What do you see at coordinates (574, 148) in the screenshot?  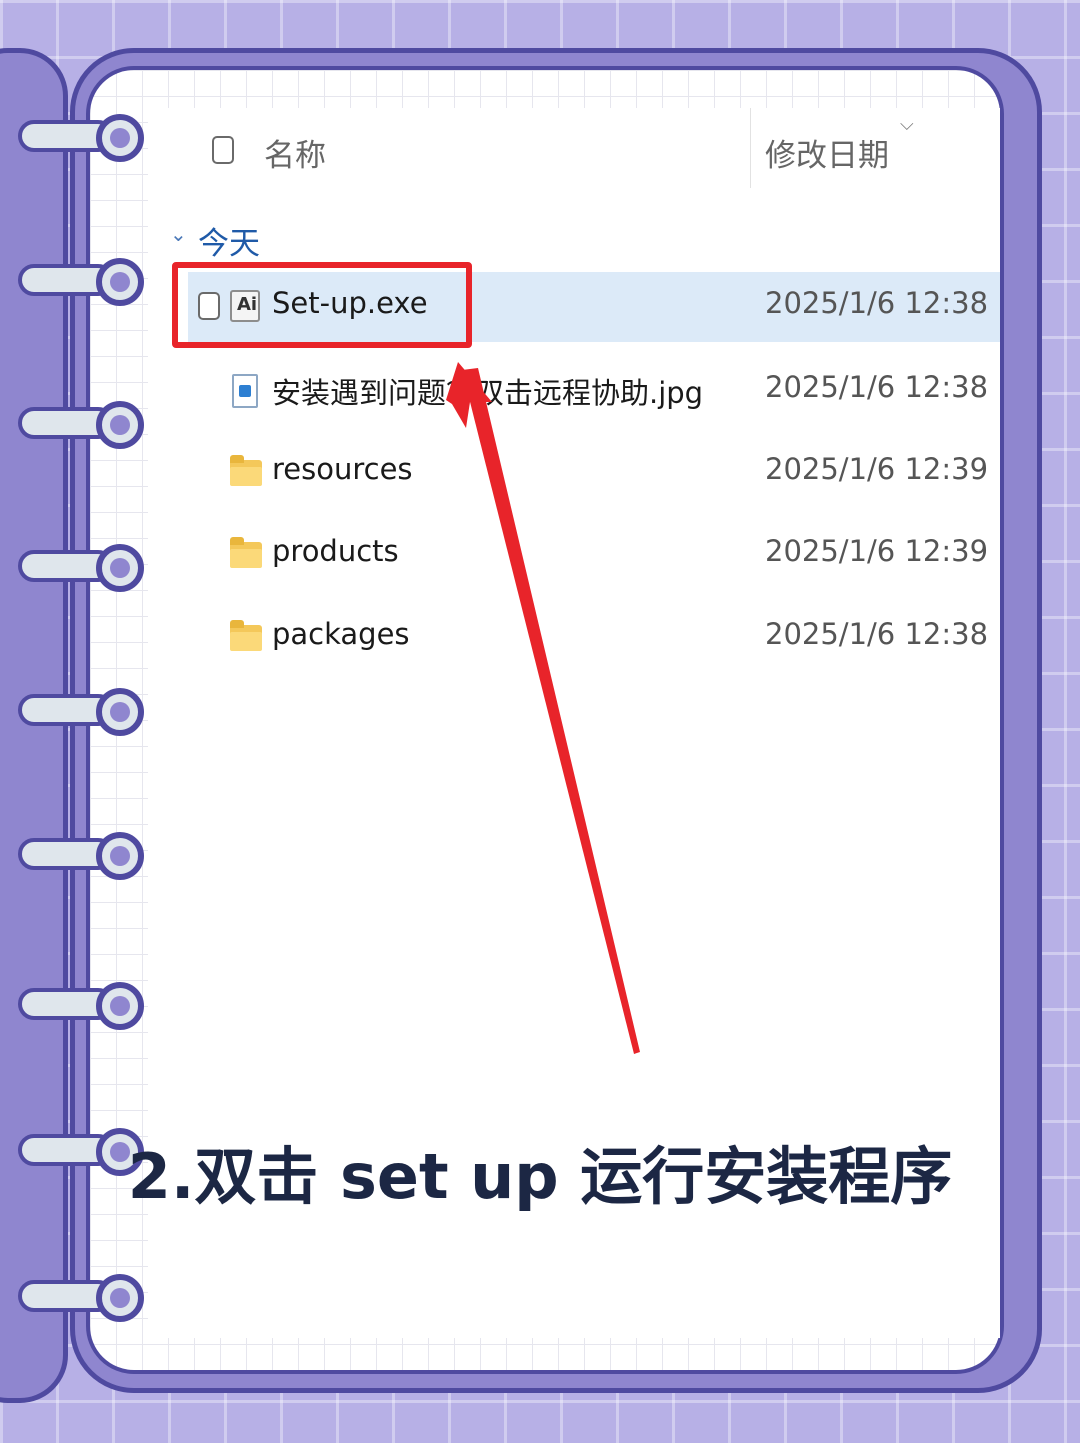 I see `column-header: 名称 修改日期 ⌵` at bounding box center [574, 148].